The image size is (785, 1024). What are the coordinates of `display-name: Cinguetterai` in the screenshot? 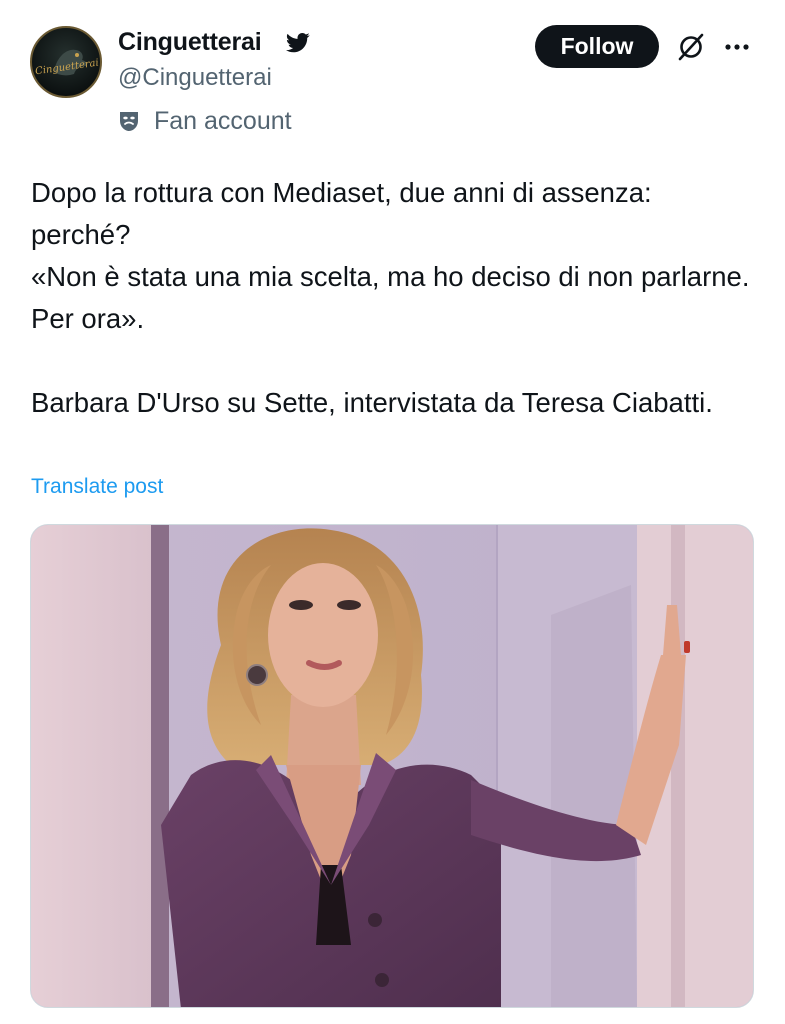 It's located at (190, 42).